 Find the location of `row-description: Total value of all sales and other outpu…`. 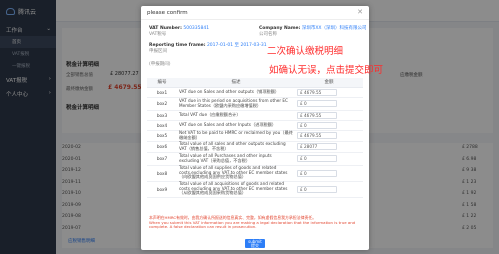

row-description: Total value of all sales and other outpu… is located at coordinates (236, 147).